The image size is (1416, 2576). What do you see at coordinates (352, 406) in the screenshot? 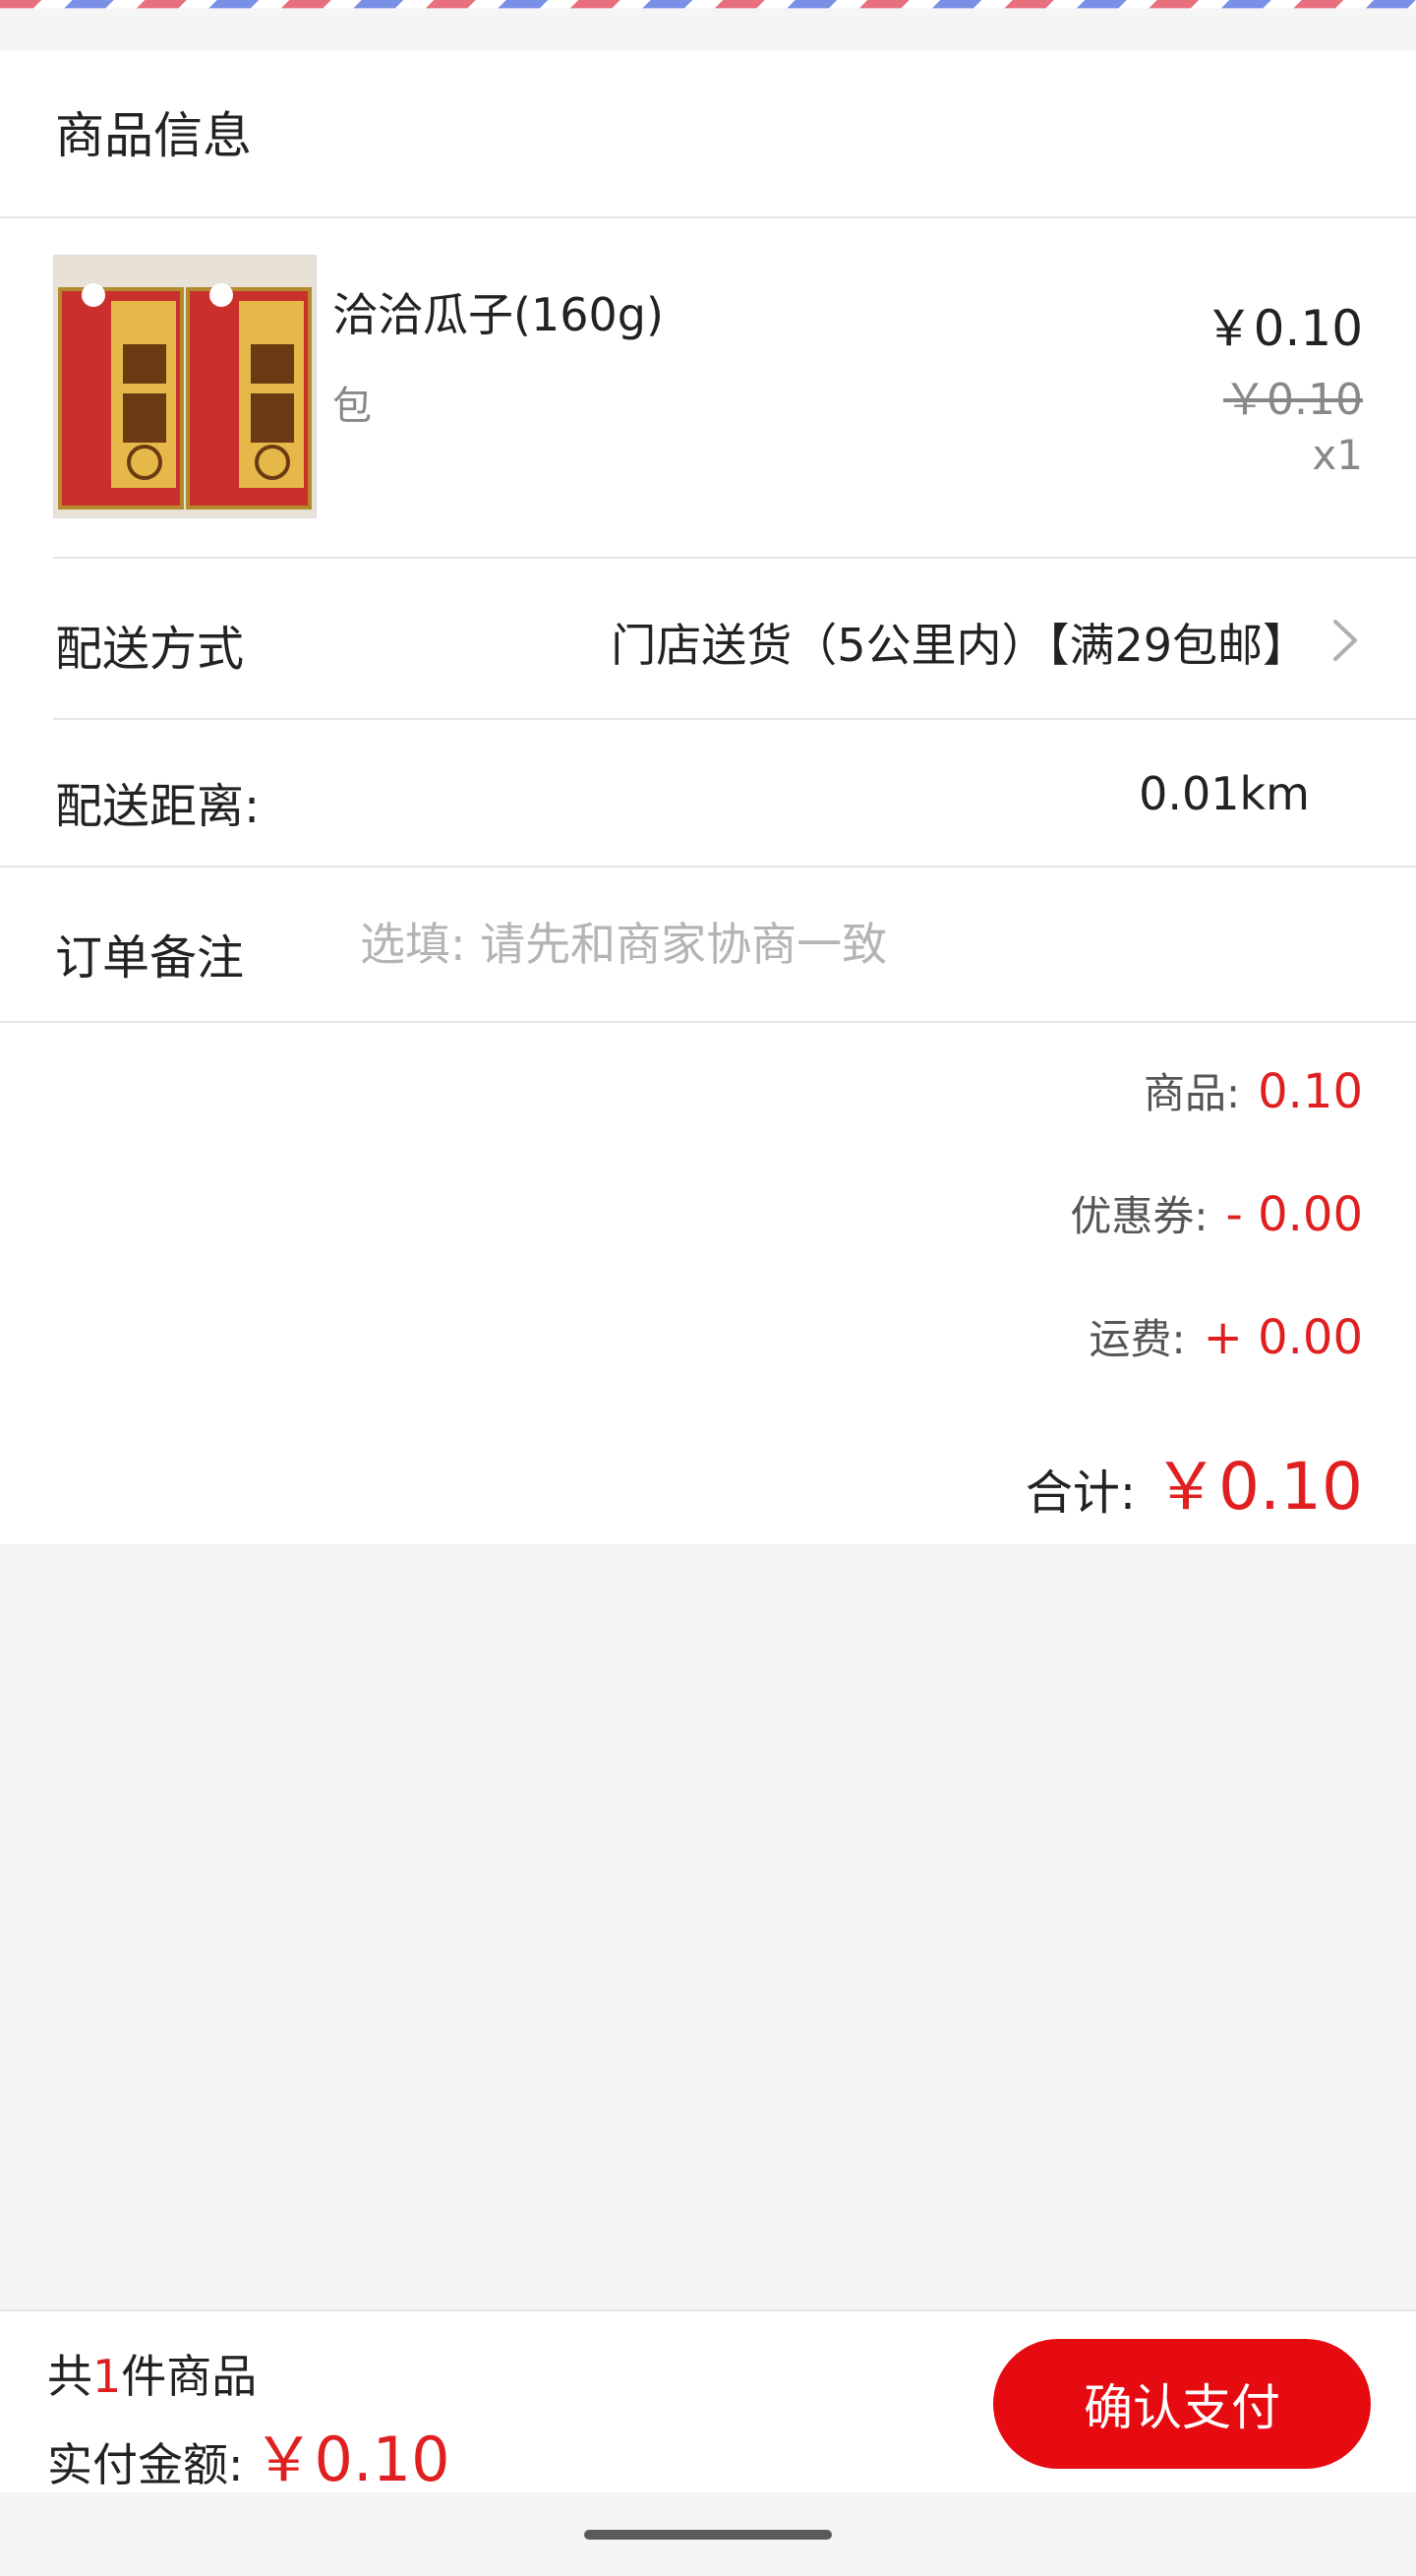
I see `product-unit: 包` at bounding box center [352, 406].